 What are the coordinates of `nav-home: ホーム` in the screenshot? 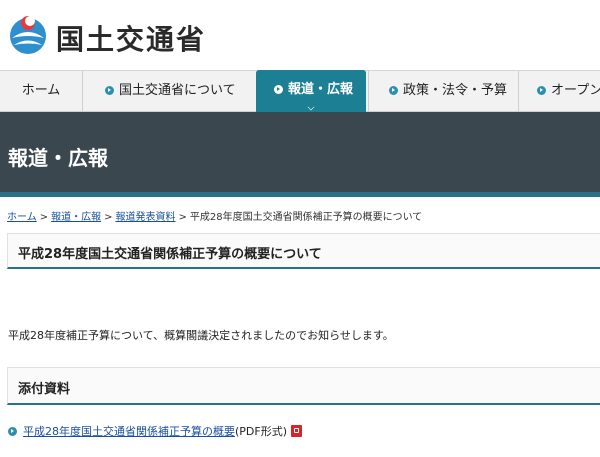 It's located at (41, 91).